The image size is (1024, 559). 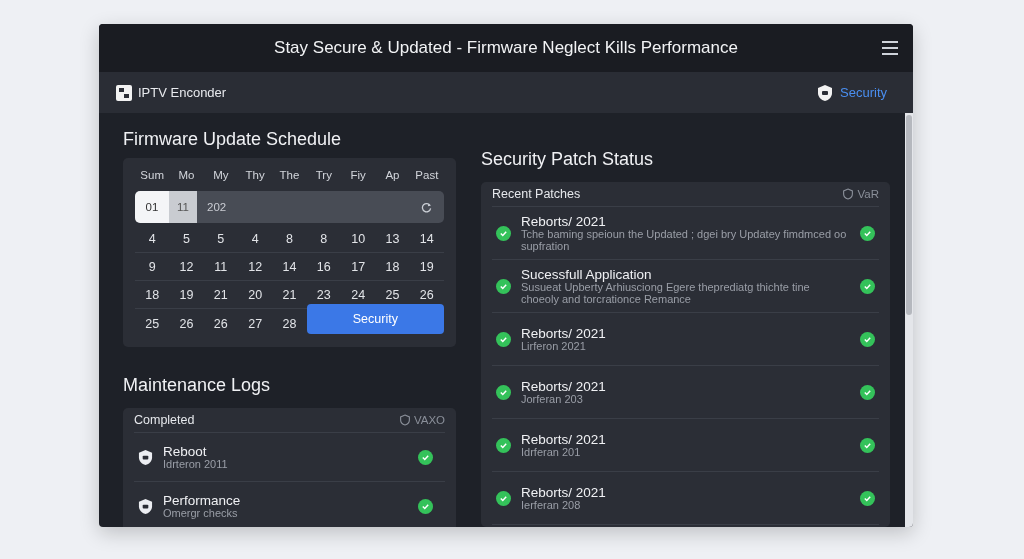 I want to click on weekday-label: Past, so click(x=427, y=175).